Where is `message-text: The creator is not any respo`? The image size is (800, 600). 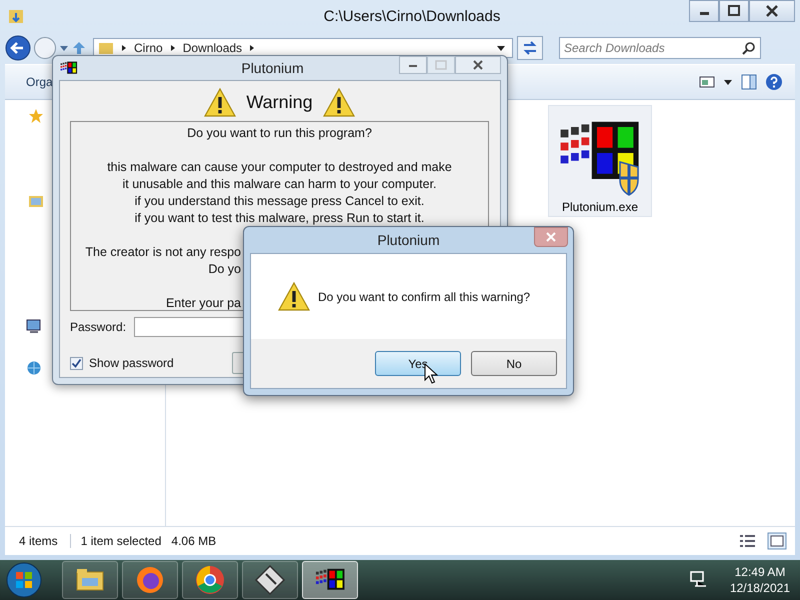 message-text: The creator is not any respo is located at coordinates (163, 252).